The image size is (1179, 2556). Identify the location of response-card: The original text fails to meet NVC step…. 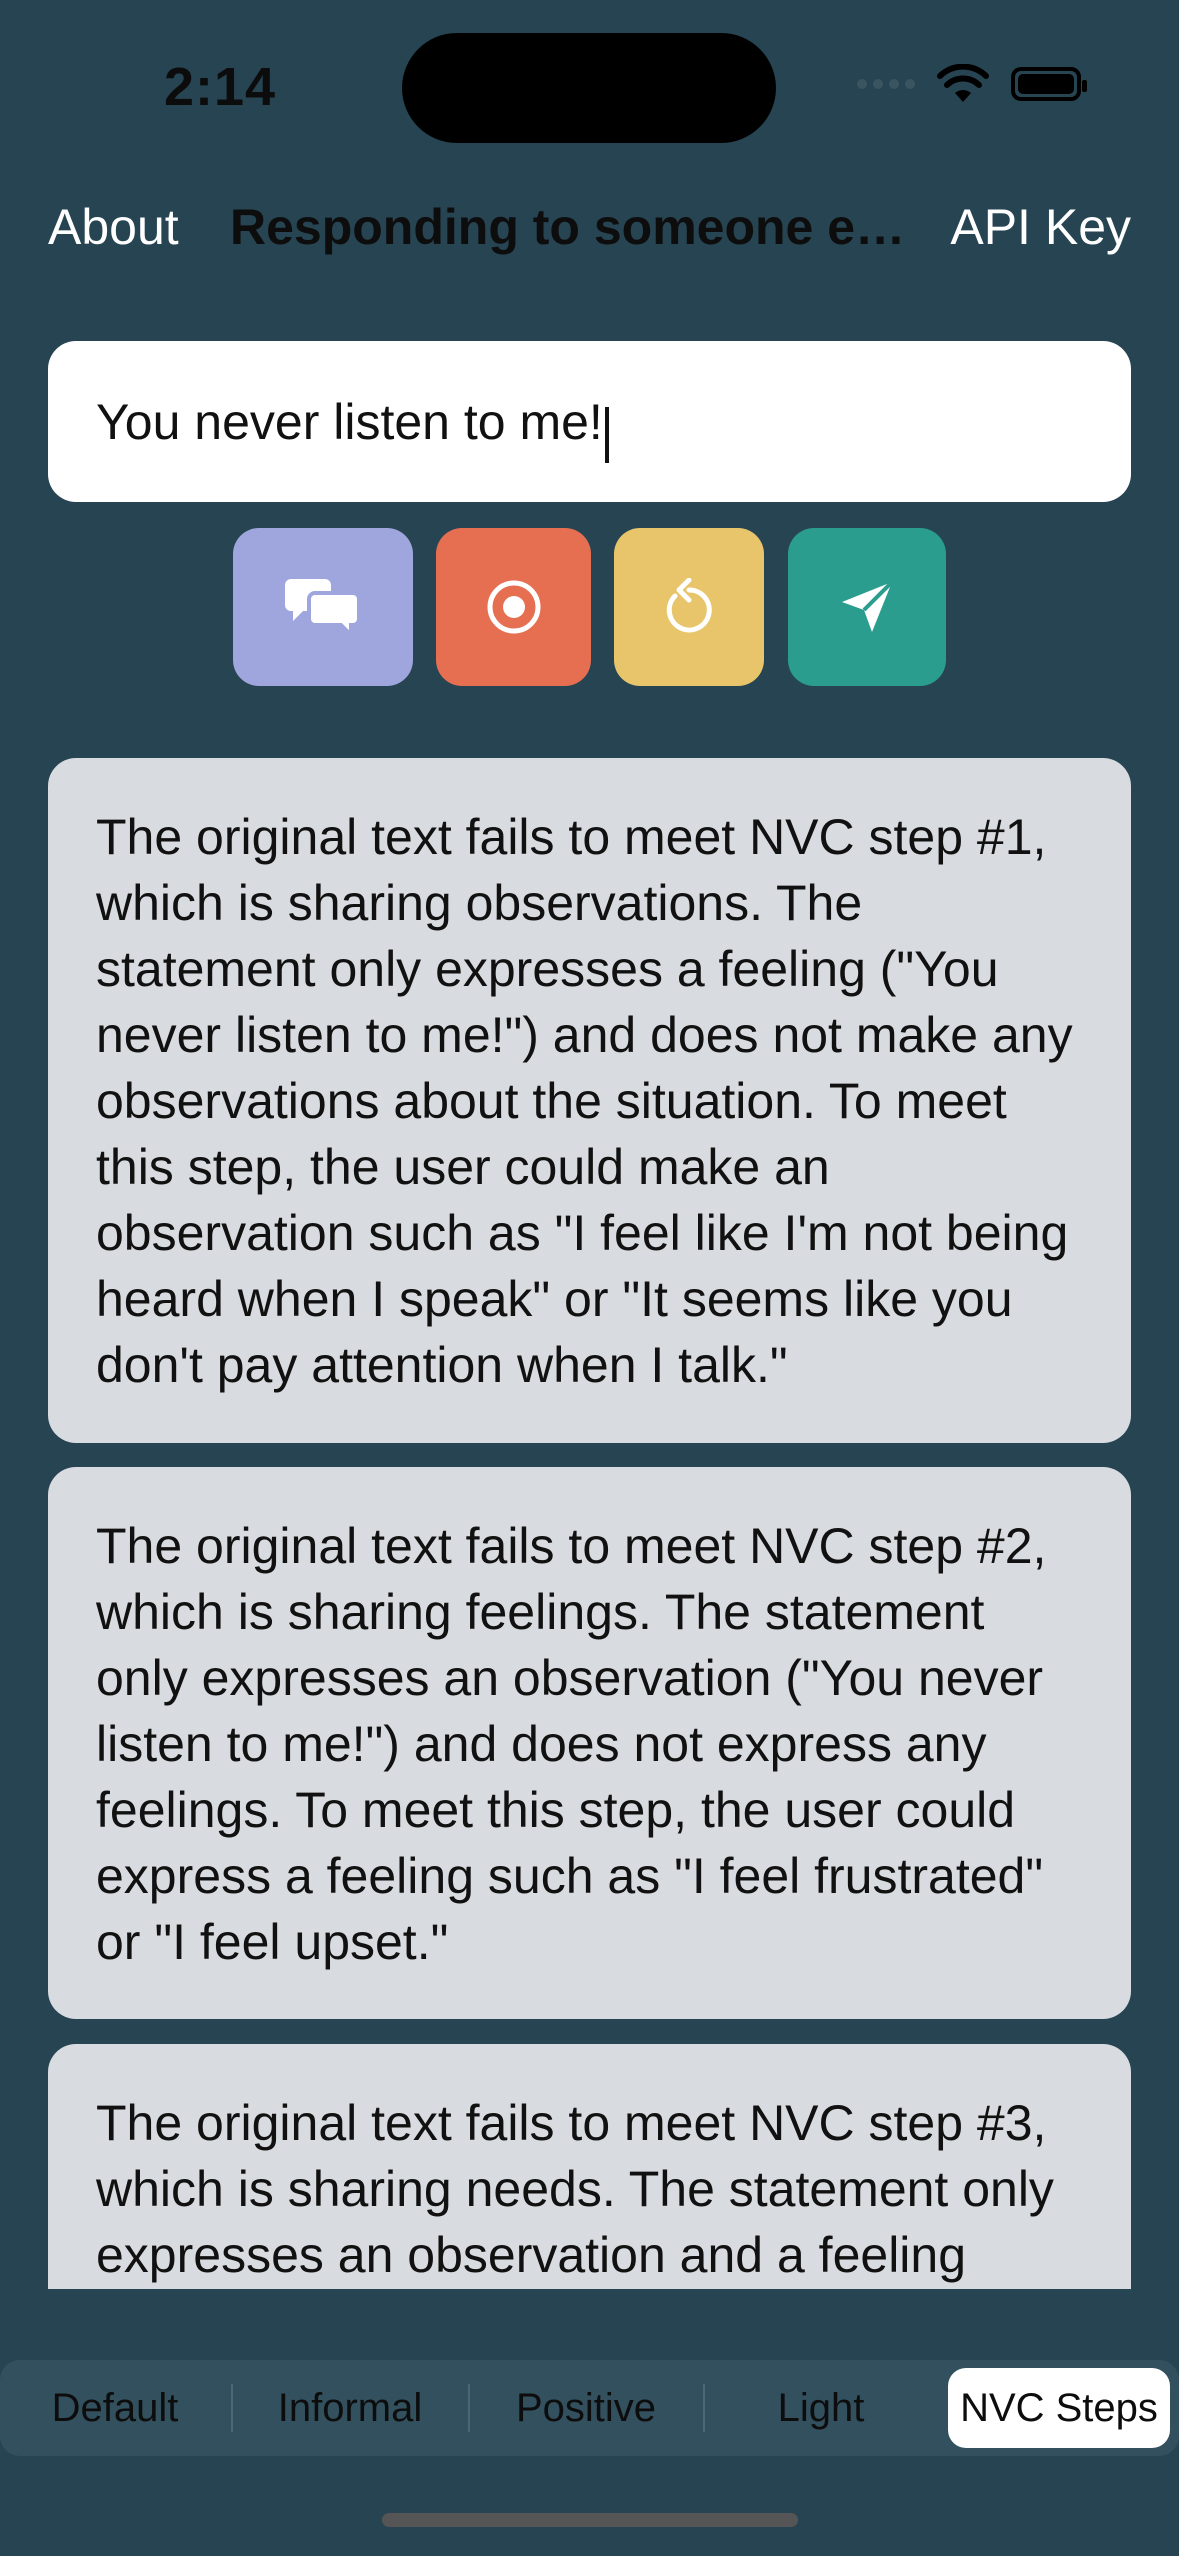
(589, 2166).